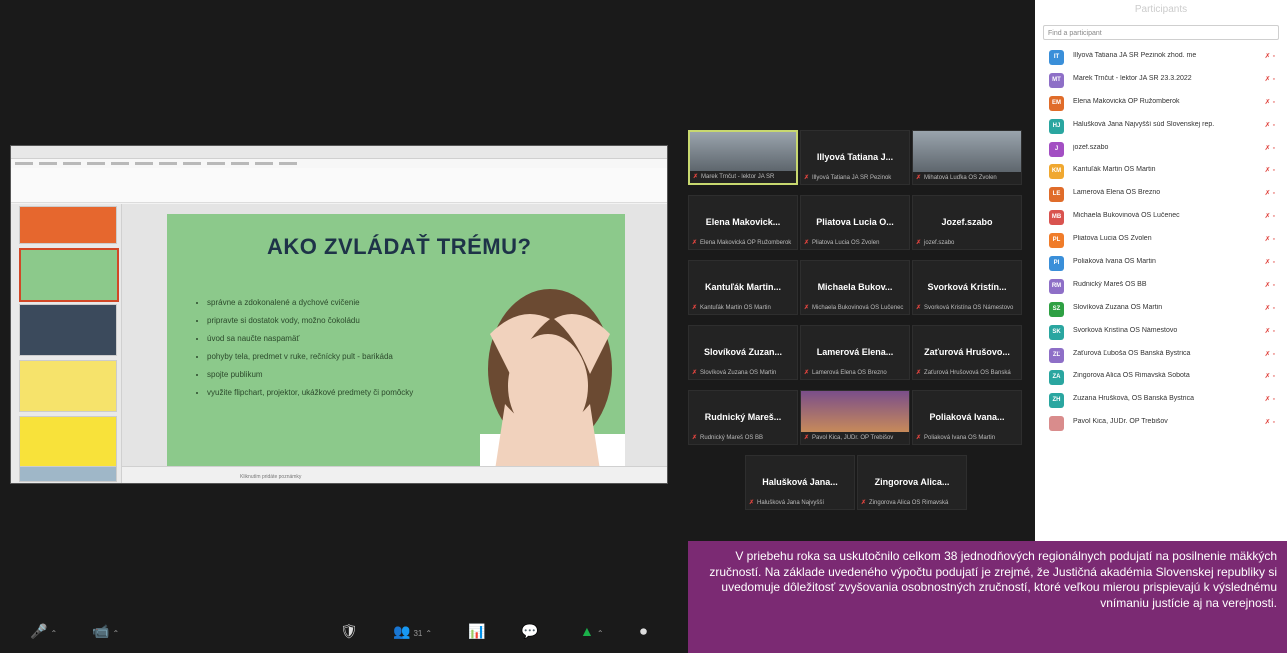 The image size is (1287, 653). I want to click on participant-row: RM Rudnický Mareš OS BB ✗▫, so click(1161, 286).